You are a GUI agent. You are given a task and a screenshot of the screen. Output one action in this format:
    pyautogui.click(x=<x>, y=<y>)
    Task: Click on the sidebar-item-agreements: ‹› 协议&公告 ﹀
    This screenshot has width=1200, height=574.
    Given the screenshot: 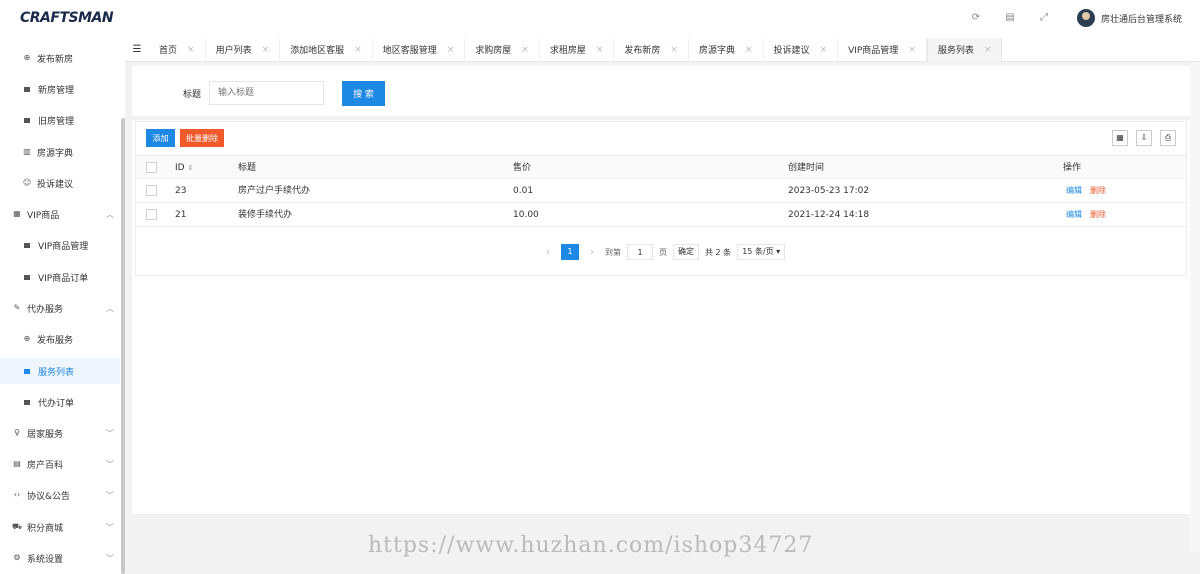 What is the action you would take?
    pyautogui.click(x=60, y=495)
    